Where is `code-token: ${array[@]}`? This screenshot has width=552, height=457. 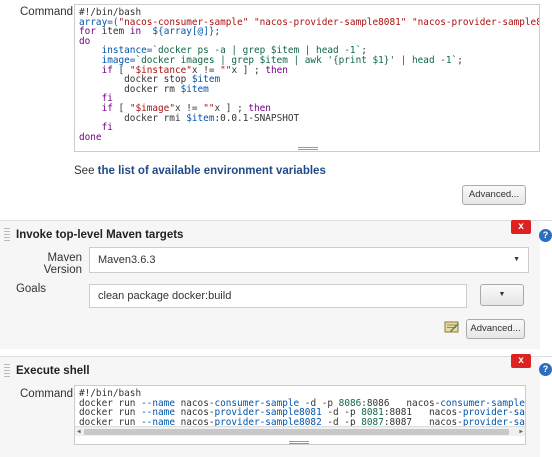
code-token: ${array[@]} is located at coordinates (183, 32).